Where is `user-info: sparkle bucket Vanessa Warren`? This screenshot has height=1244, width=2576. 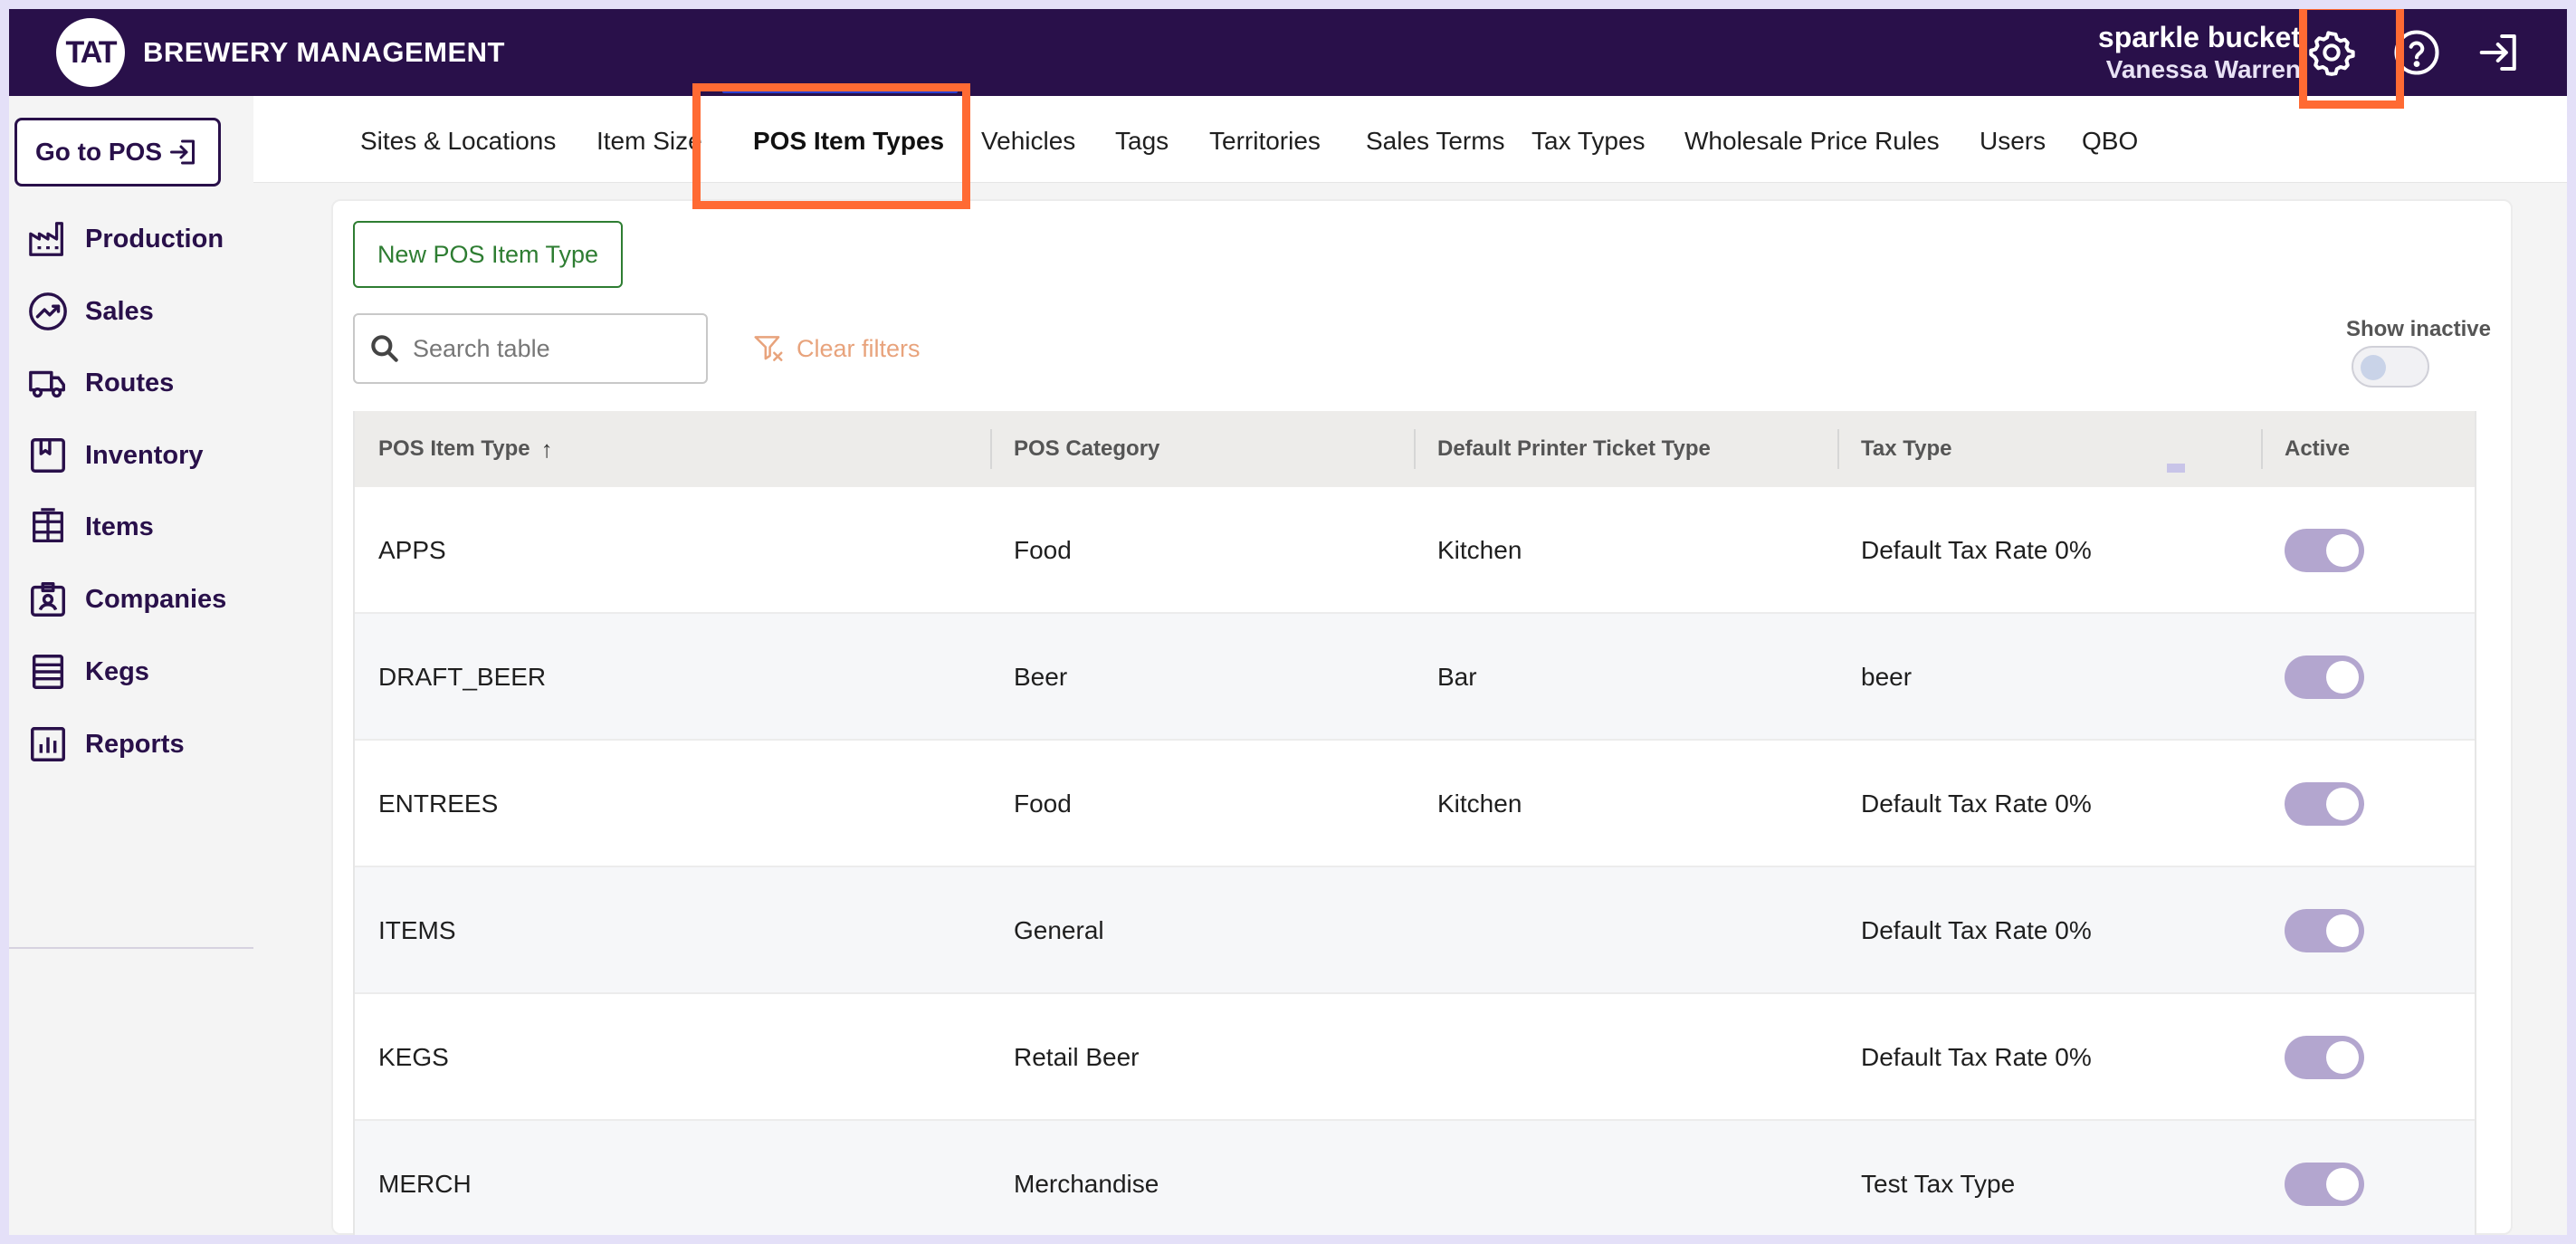 user-info: sparkle bucket Vanessa Warren is located at coordinates (2199, 52).